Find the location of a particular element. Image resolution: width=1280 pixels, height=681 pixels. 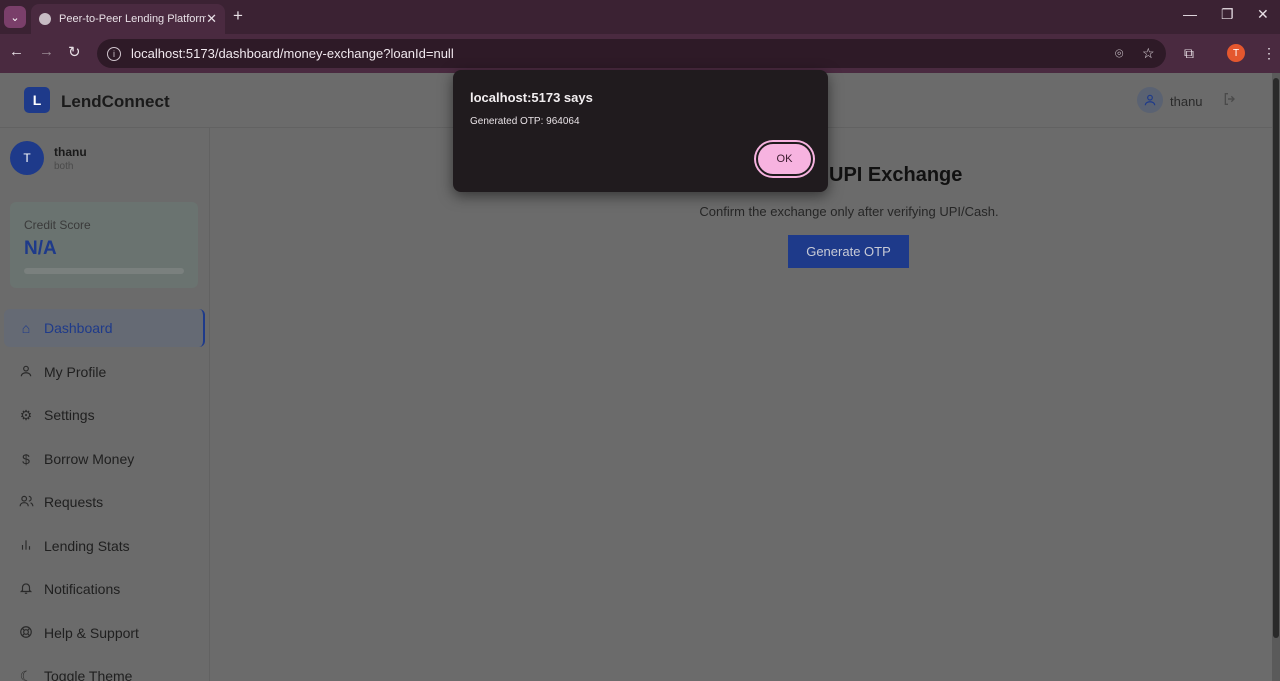

browser-menu-icon: ⋮ is located at coordinates (1269, 53).